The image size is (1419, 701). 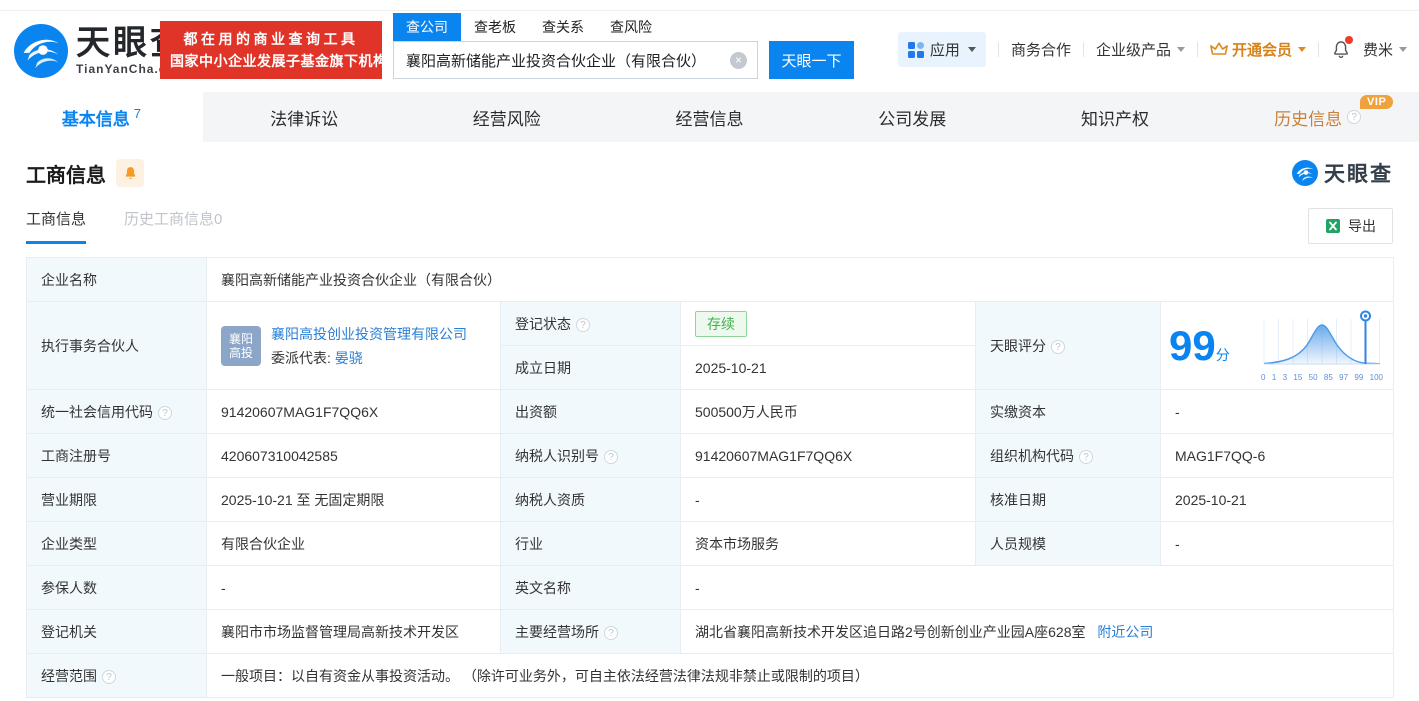 I want to click on nav-enterprise-products: 企业级产品, so click(x=1140, y=49).